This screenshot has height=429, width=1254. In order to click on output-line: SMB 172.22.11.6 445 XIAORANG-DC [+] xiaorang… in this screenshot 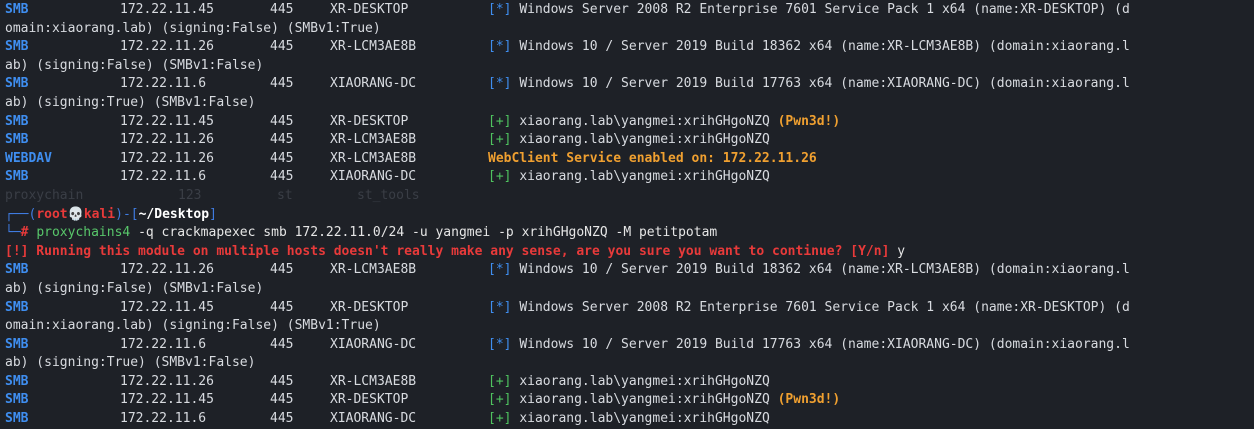, I will do `click(627, 419)`.